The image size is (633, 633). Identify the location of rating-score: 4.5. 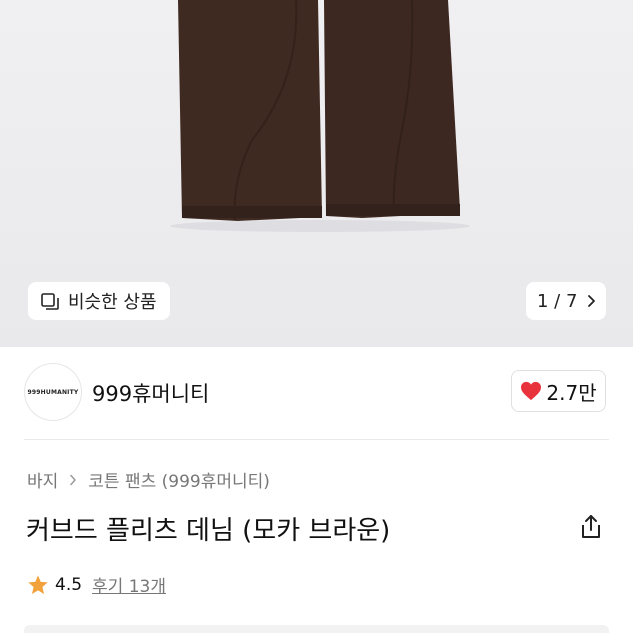
(69, 584).